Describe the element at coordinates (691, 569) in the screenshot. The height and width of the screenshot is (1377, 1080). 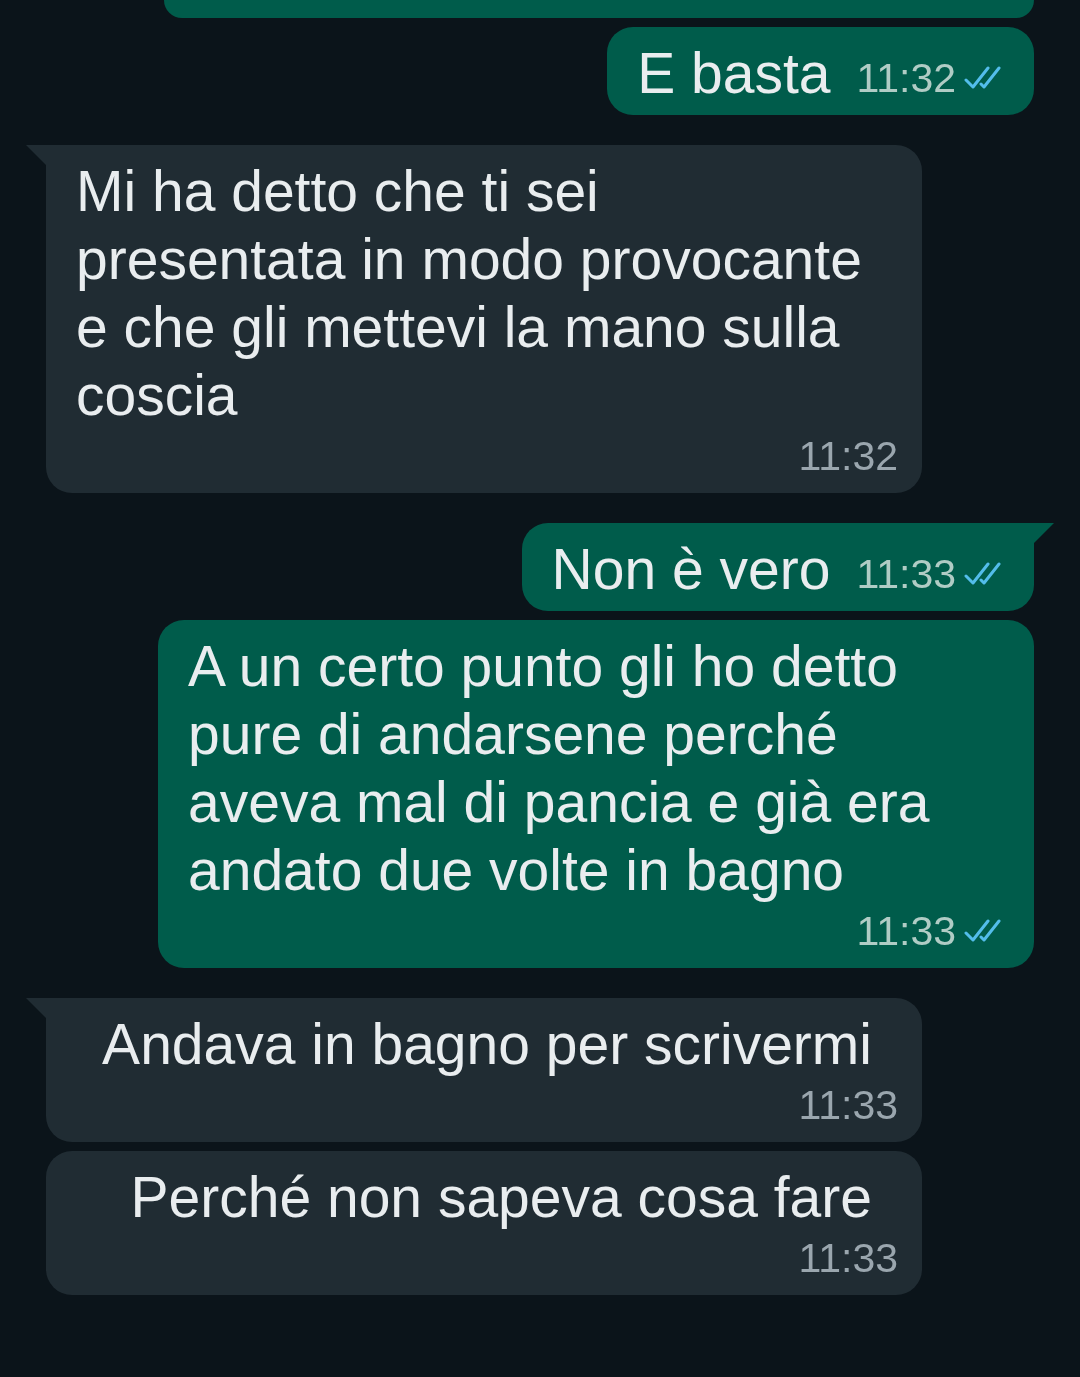
I see `message-text: Non è vero` at that location.